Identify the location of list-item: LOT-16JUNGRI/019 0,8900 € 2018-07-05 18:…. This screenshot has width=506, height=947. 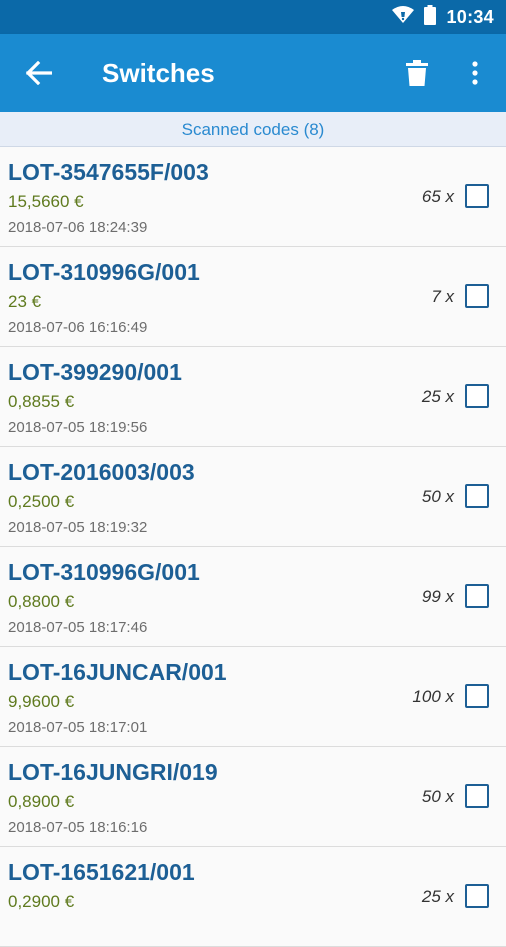
(253, 797).